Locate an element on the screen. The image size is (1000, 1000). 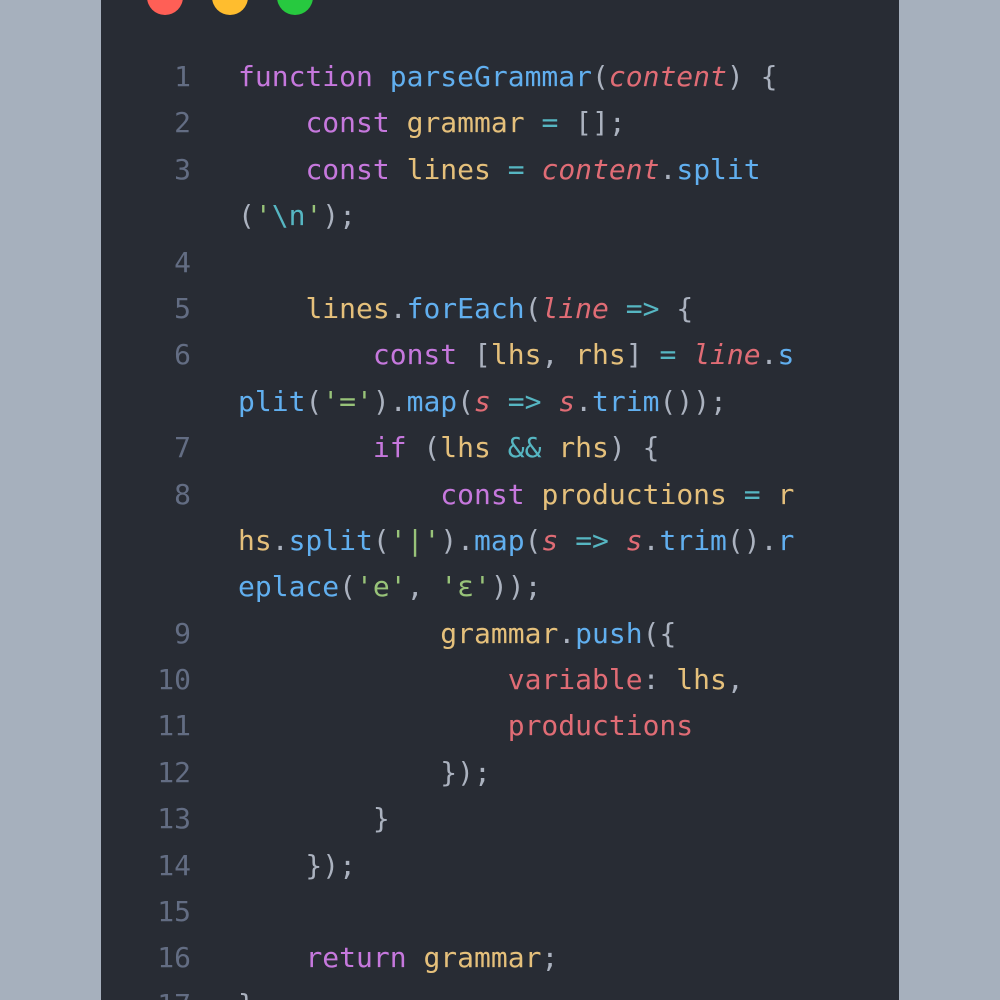
maximize-button is located at coordinates (295, 7).